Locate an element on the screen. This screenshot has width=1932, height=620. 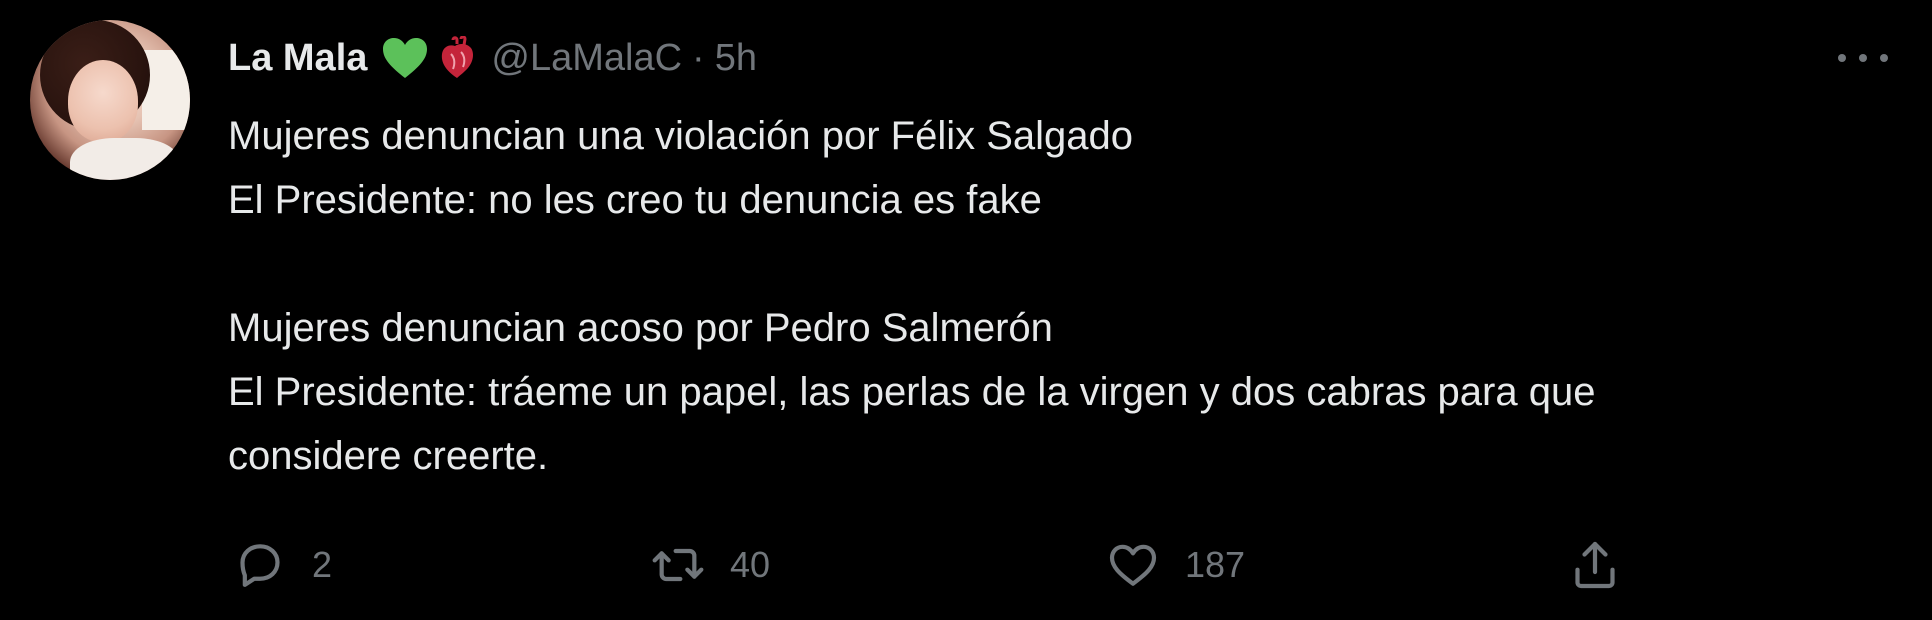
retweet-count: 40 is located at coordinates (750, 564).